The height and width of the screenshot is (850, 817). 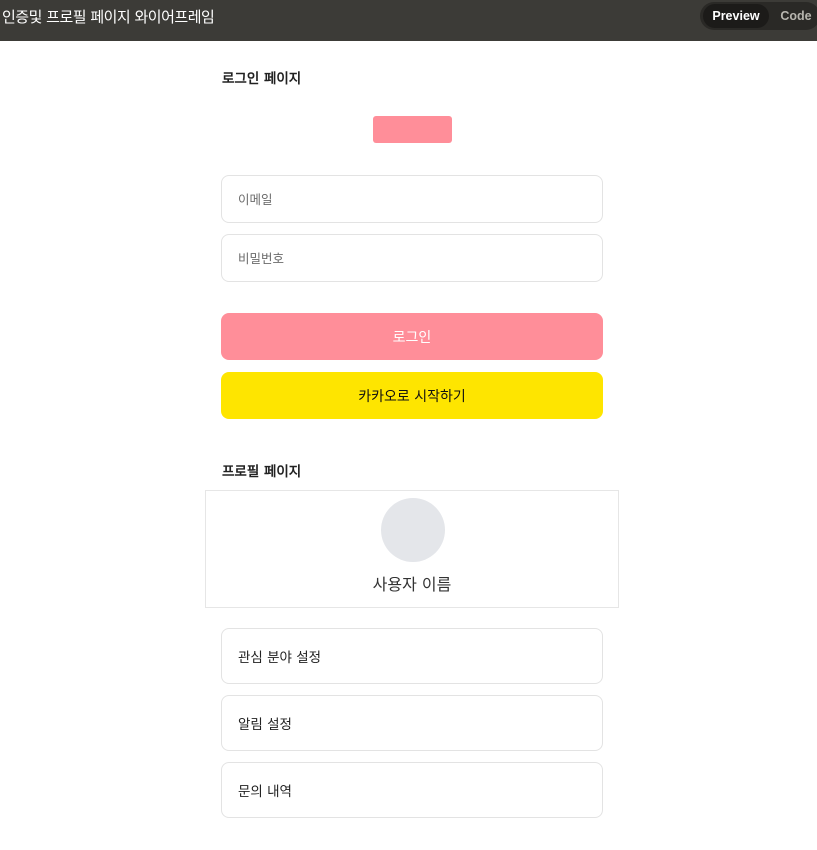 I want to click on menu-item-interests: 관심 분야 설정, so click(x=412, y=656).